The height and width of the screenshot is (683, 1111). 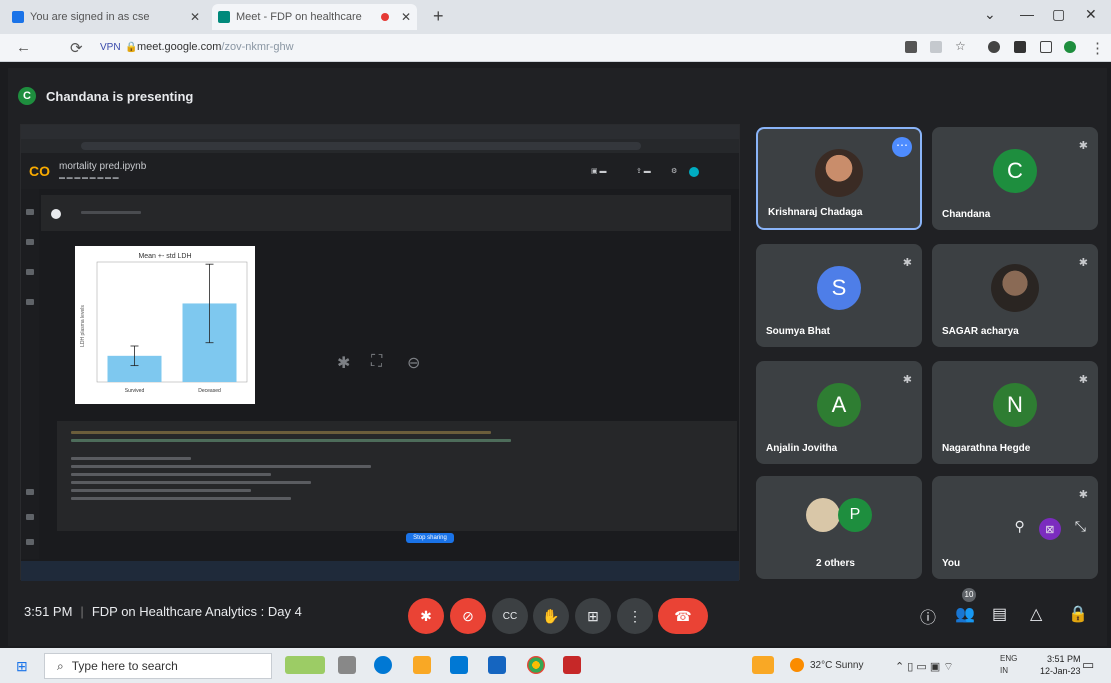 What do you see at coordinates (839, 527) in the screenshot?
I see `tile-others: P 2 others` at bounding box center [839, 527].